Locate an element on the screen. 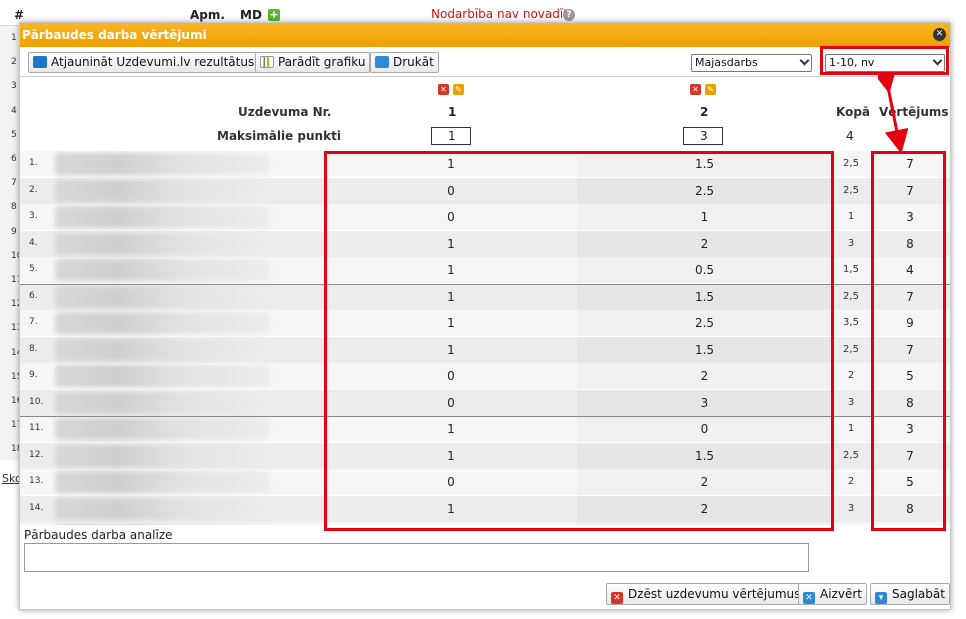  row-number: 2. is located at coordinates (33, 189).